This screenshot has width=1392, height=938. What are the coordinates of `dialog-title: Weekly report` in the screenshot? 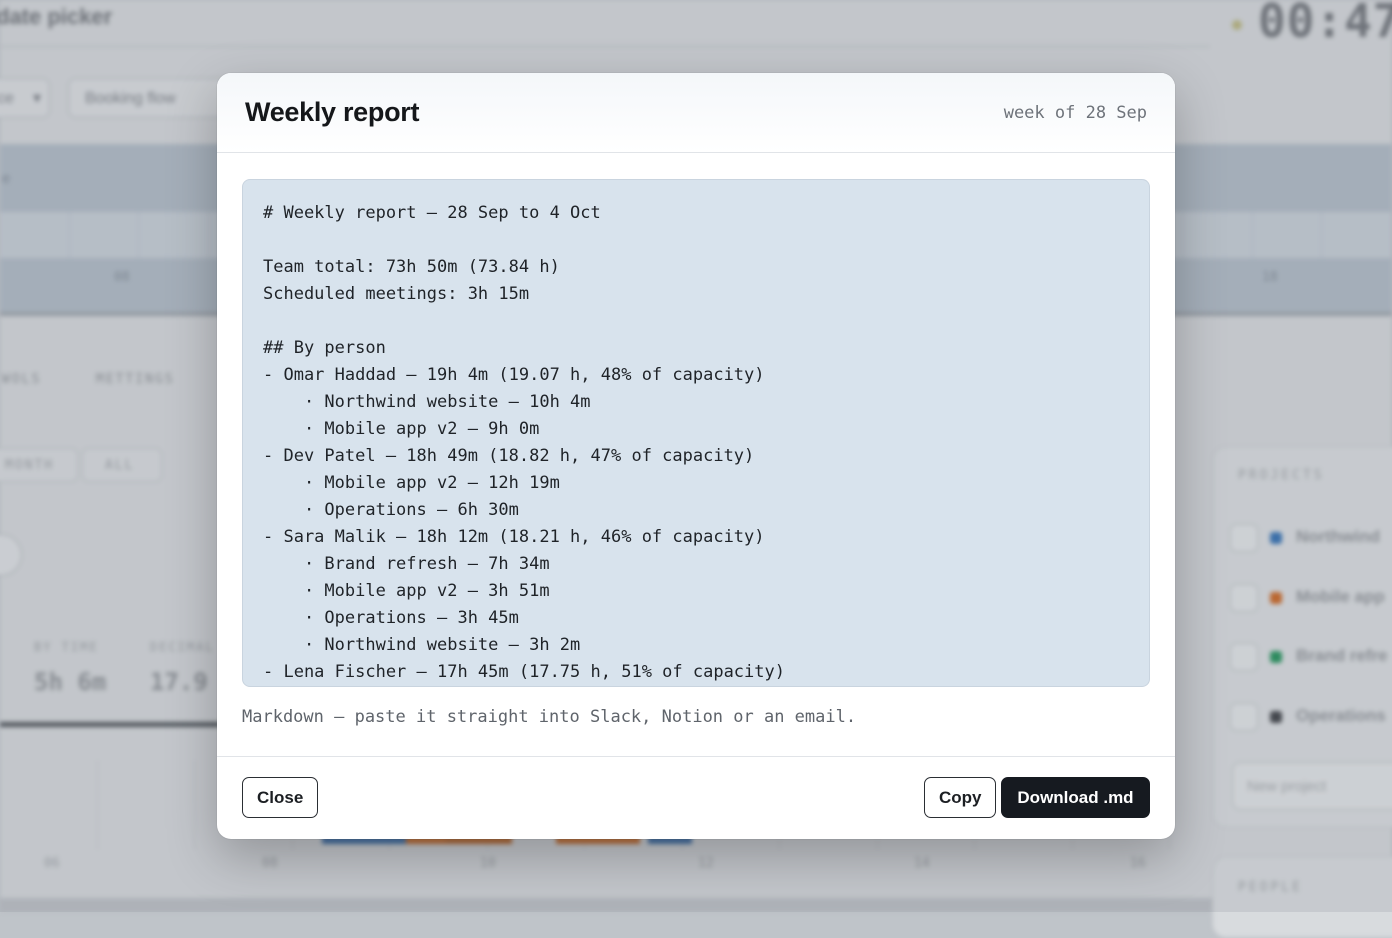 It's located at (332, 112).